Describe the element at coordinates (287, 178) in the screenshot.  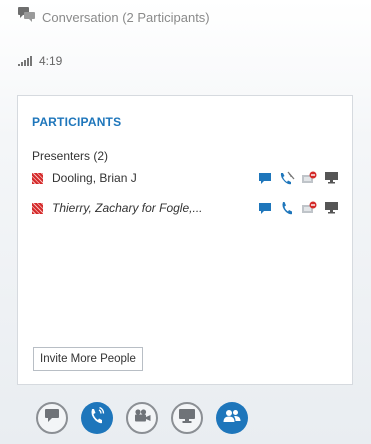
I see `phone-muted-icon` at that location.